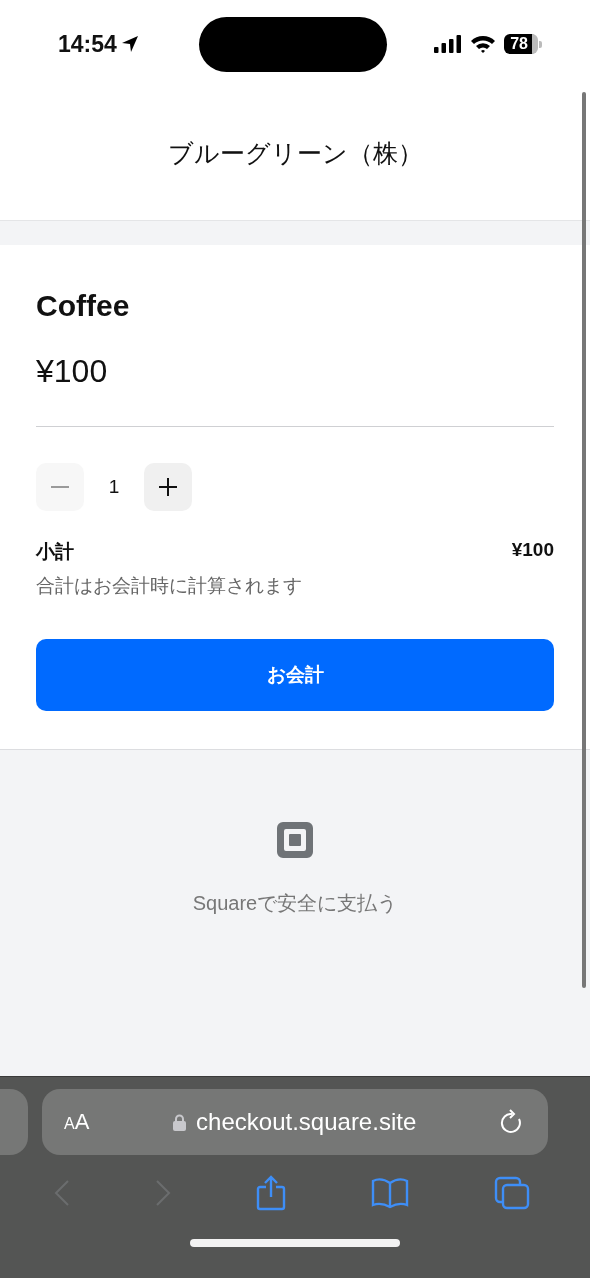  I want to click on quantity-value: 1, so click(114, 487).